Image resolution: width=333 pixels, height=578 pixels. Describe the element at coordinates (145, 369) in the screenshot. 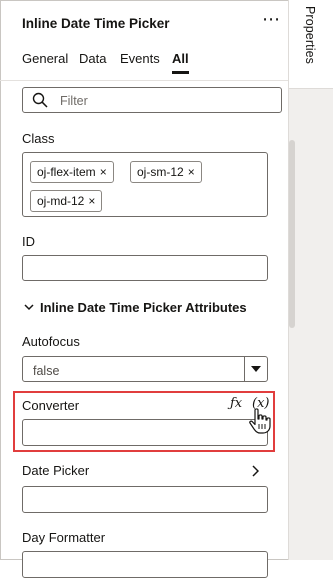

I see `autofocus-select: false` at that location.